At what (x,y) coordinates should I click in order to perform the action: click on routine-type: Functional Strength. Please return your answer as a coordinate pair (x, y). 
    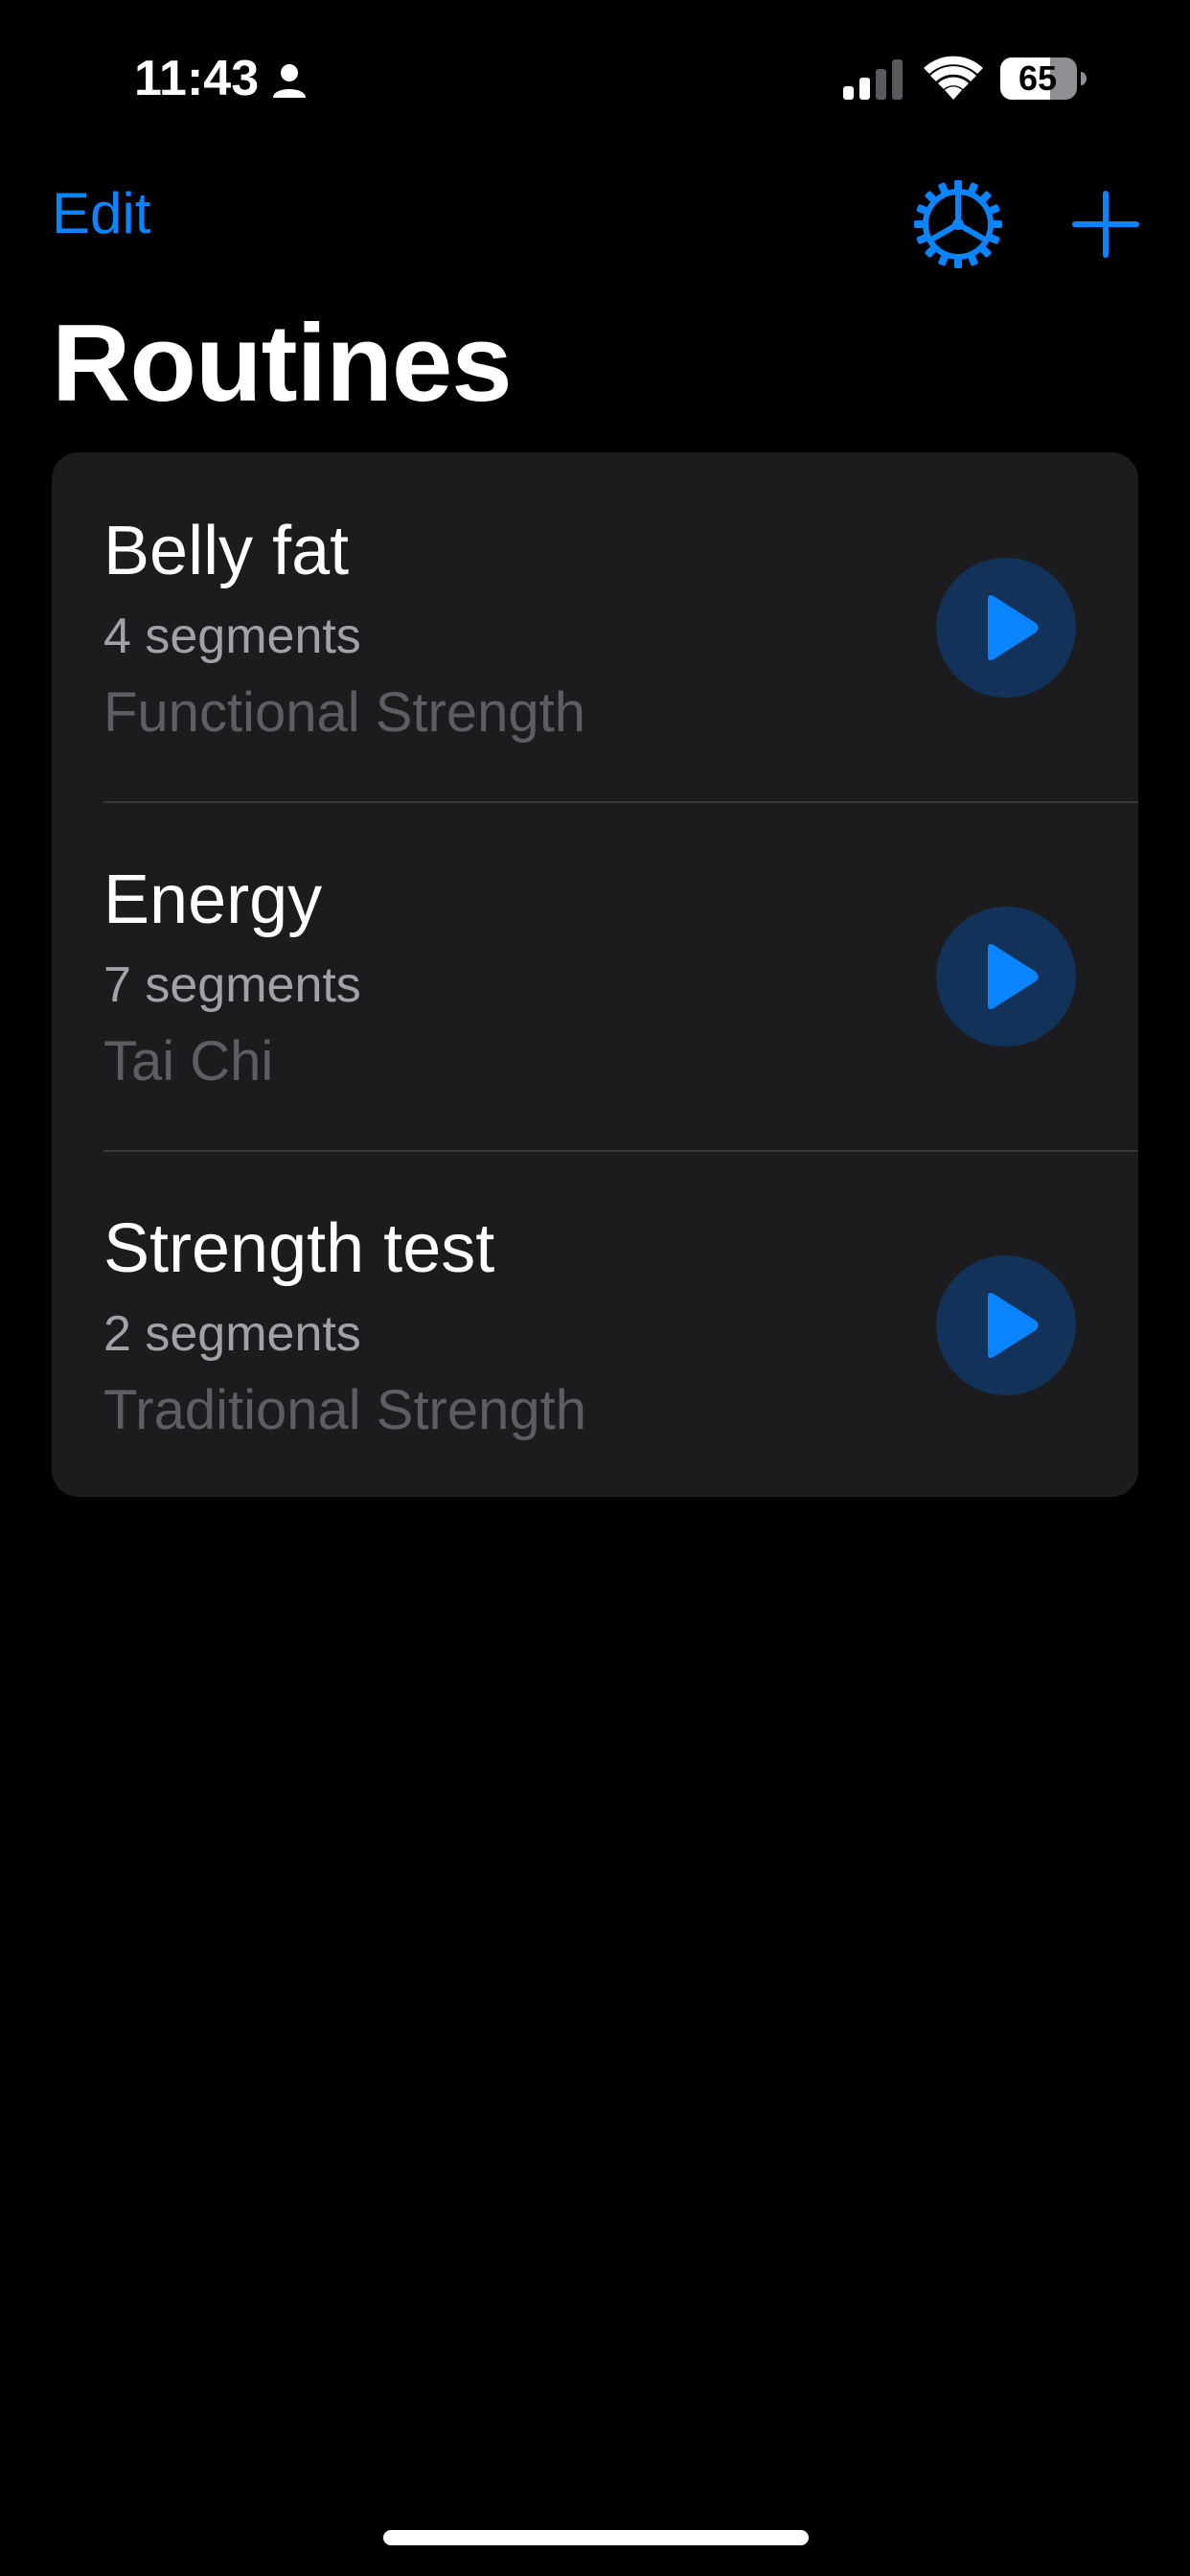
    Looking at the image, I should click on (344, 712).